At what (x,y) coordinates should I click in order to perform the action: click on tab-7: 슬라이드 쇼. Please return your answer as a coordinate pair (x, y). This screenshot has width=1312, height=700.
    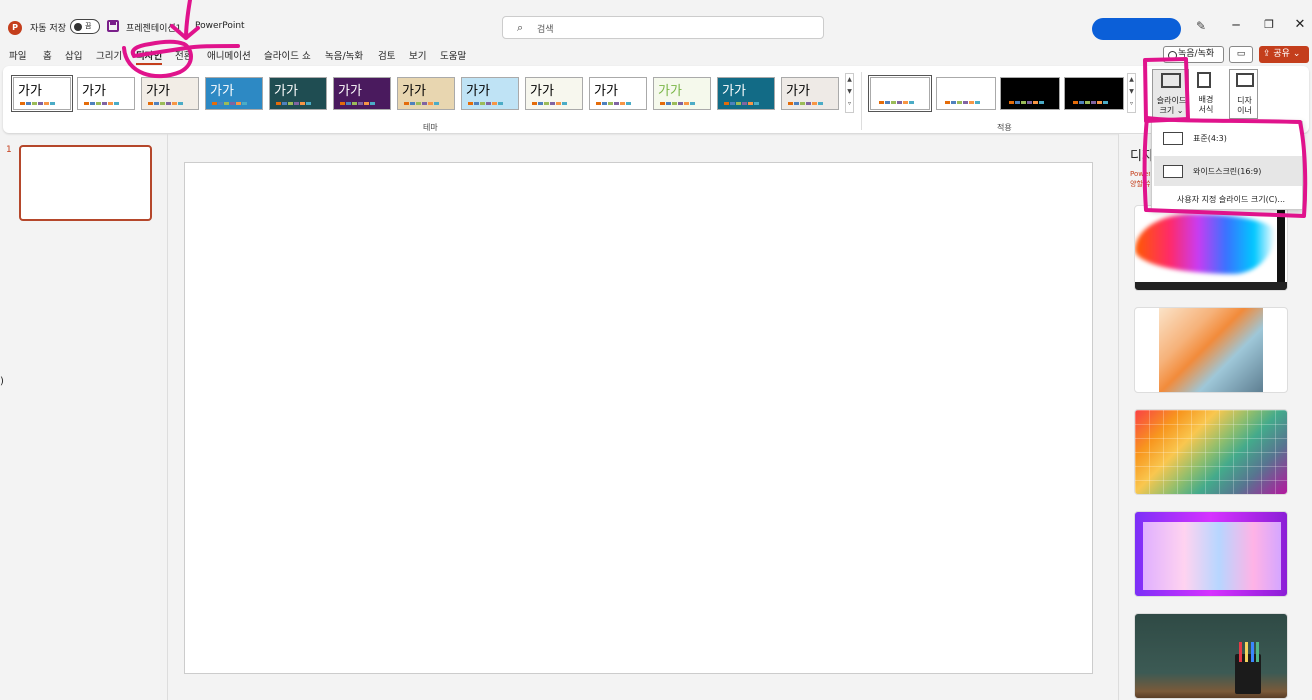
    Looking at the image, I should click on (287, 55).